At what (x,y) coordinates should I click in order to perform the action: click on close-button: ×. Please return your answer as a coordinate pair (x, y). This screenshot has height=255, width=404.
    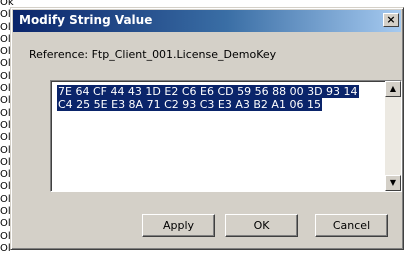
    Looking at the image, I should click on (391, 20).